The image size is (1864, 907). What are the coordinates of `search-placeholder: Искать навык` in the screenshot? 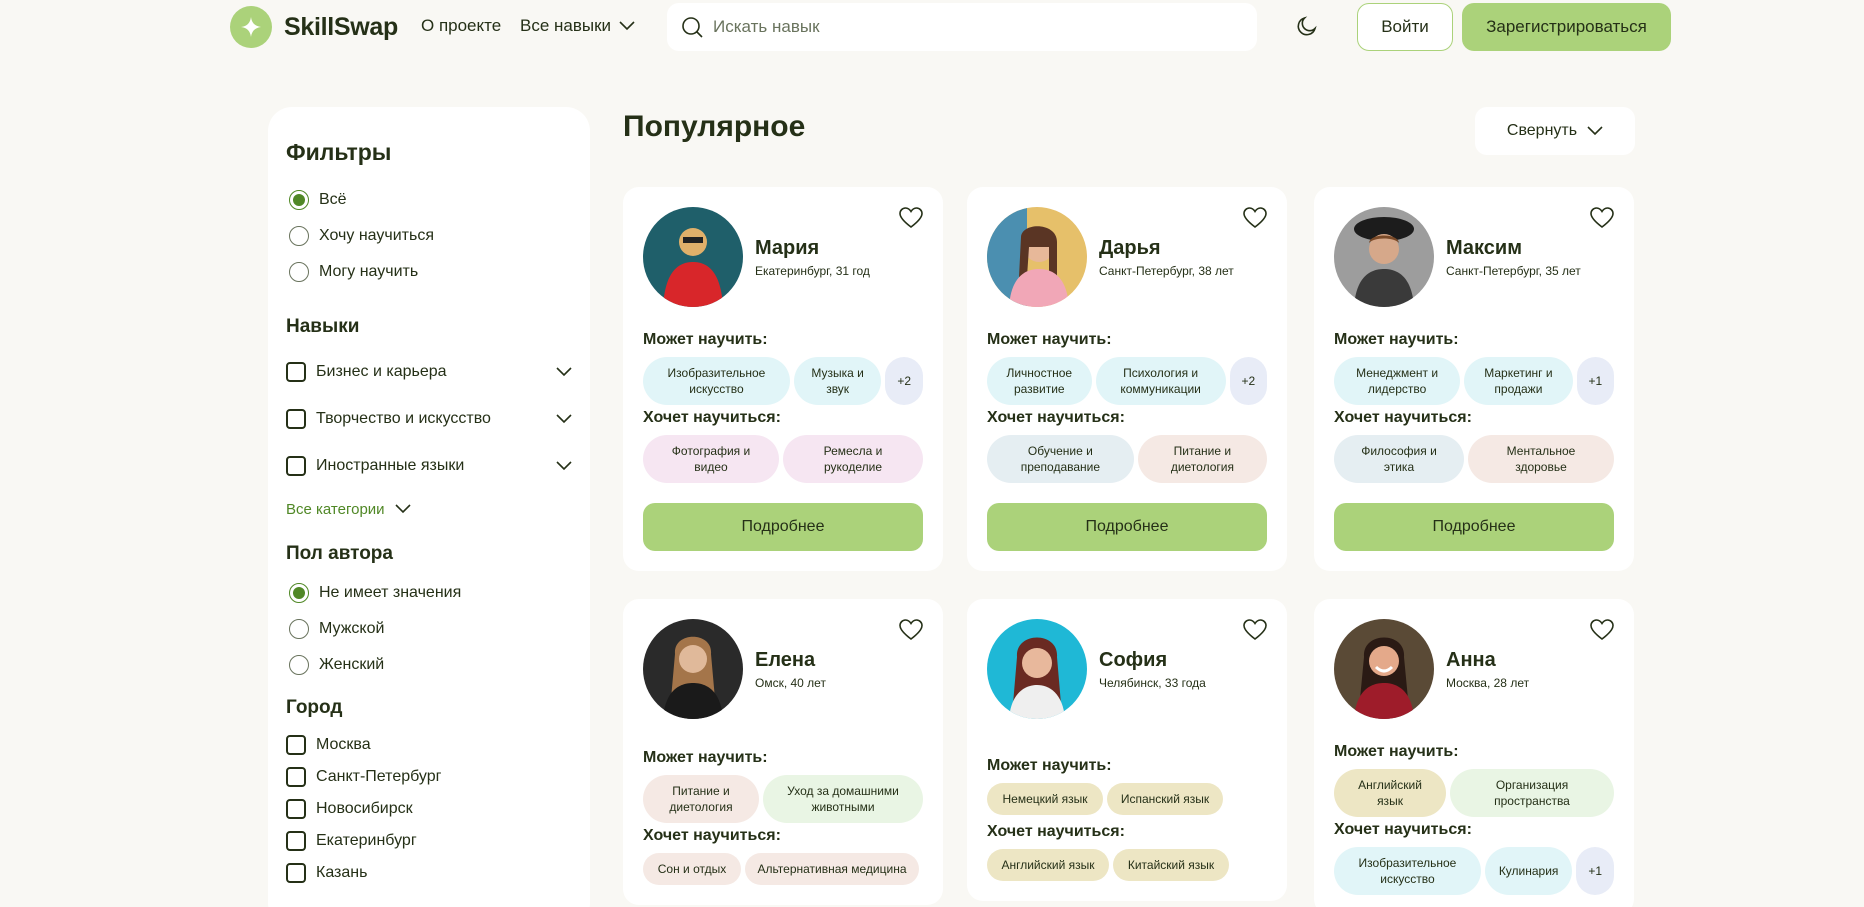 It's located at (766, 26).